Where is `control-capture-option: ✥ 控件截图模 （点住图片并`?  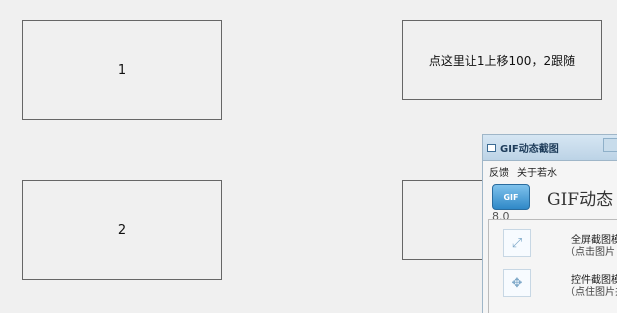
control-capture-option: ✥ 控件截图模 （点住图片并 is located at coordinates (553, 280).